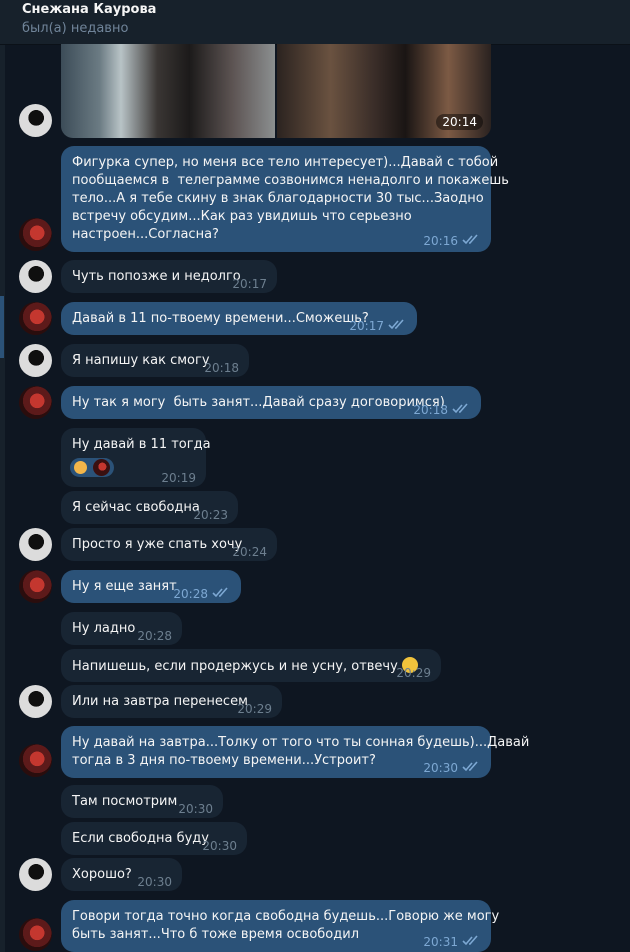  Describe the element at coordinates (124, 586) in the screenshot. I see `message-text: Ну я еще занят` at that location.